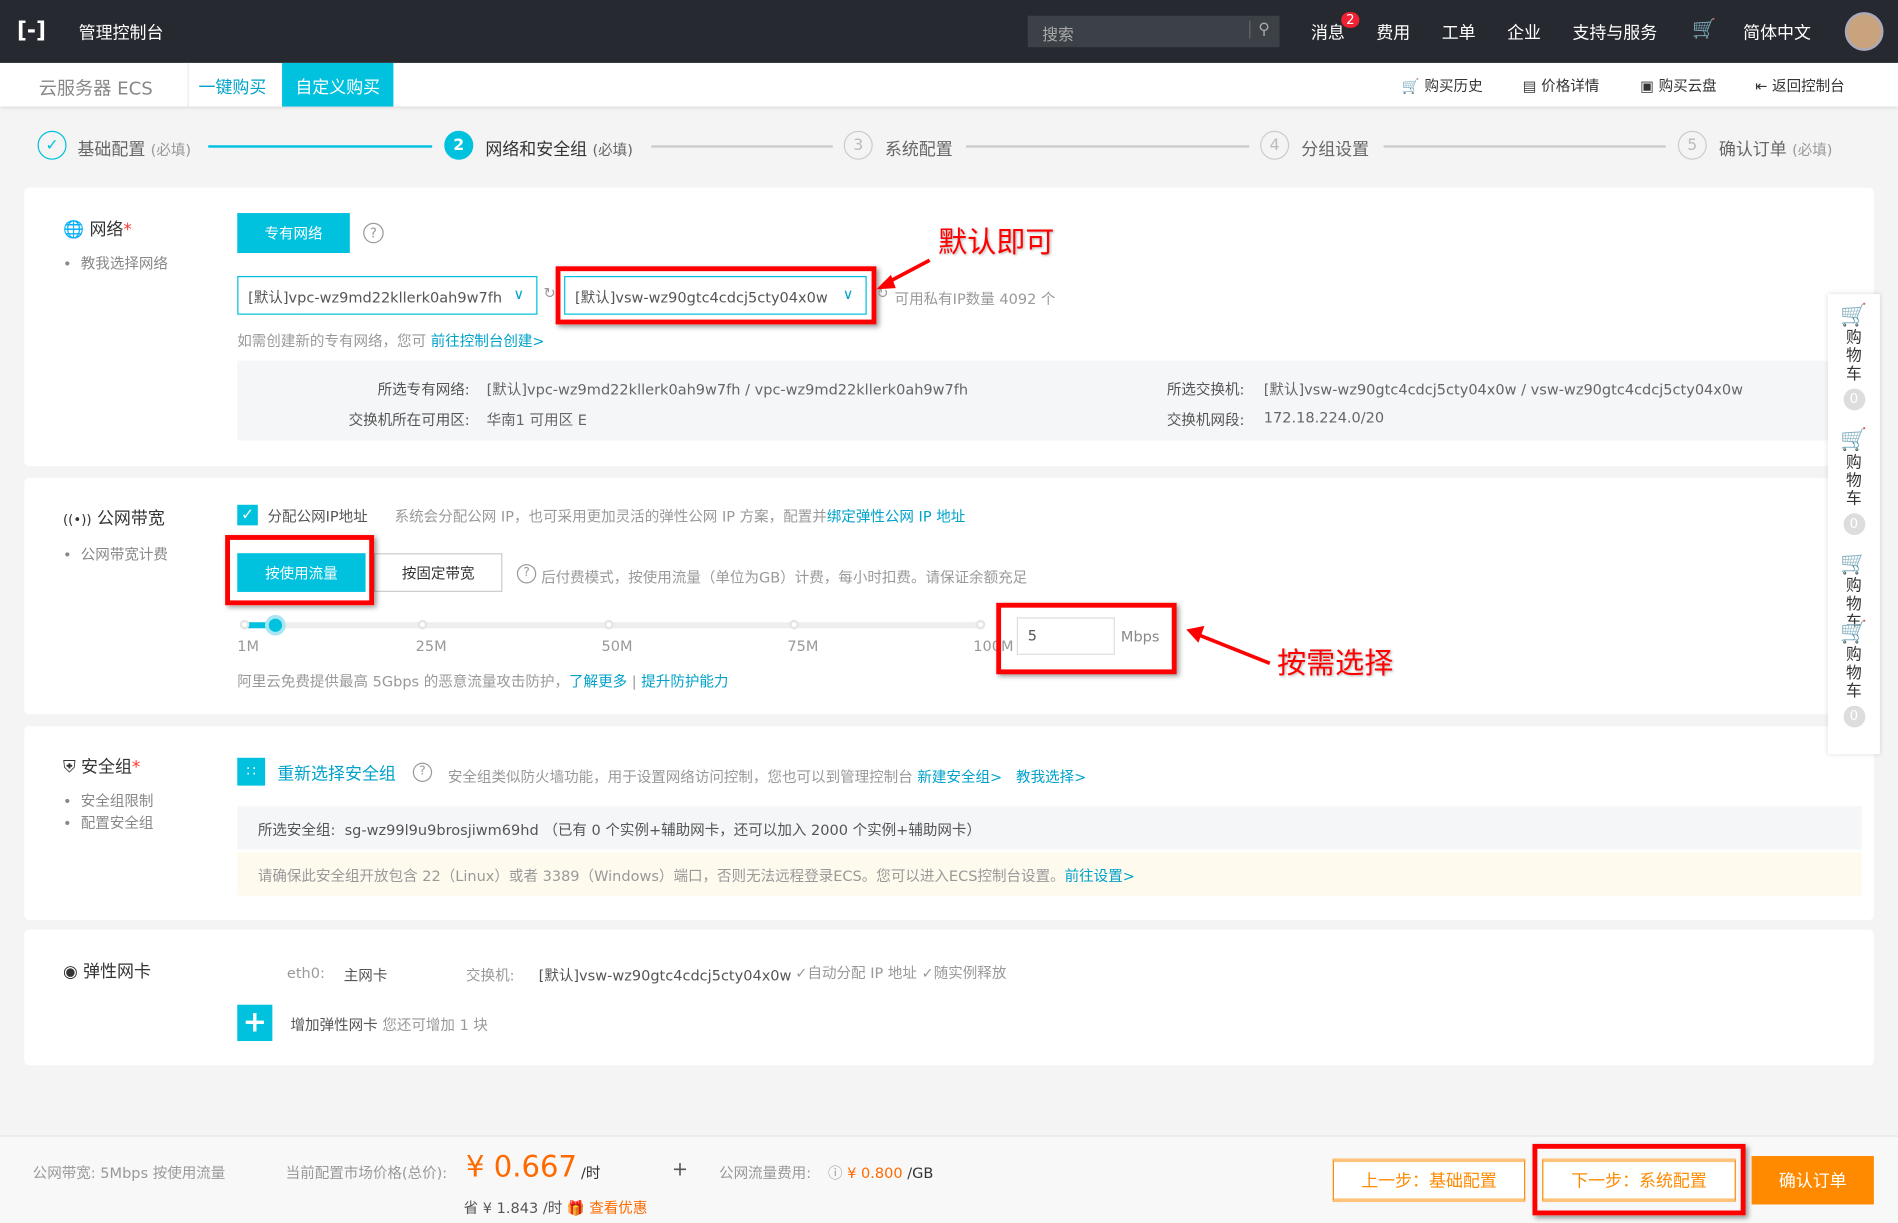 This screenshot has height=1223, width=1898. Describe the element at coordinates (338, 84) in the screenshot. I see `tab-custom-buy: 自定义购买` at that location.